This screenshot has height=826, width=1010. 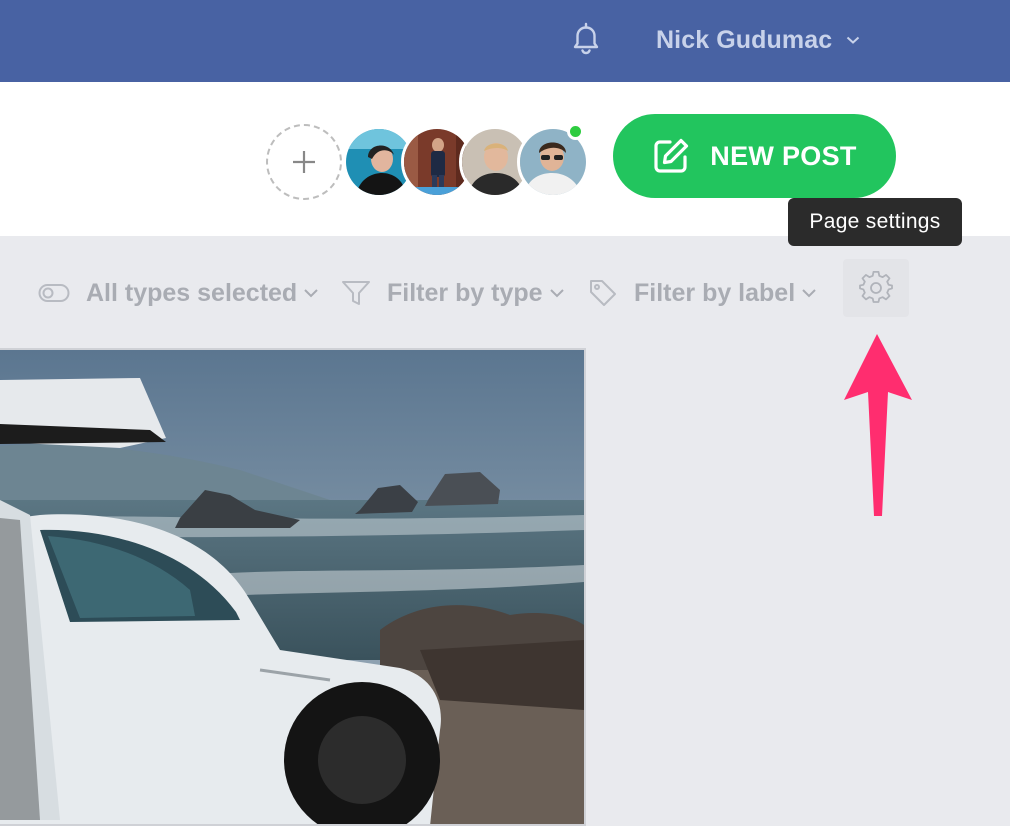 I want to click on user-name: Nick Gudumac, so click(x=744, y=39).